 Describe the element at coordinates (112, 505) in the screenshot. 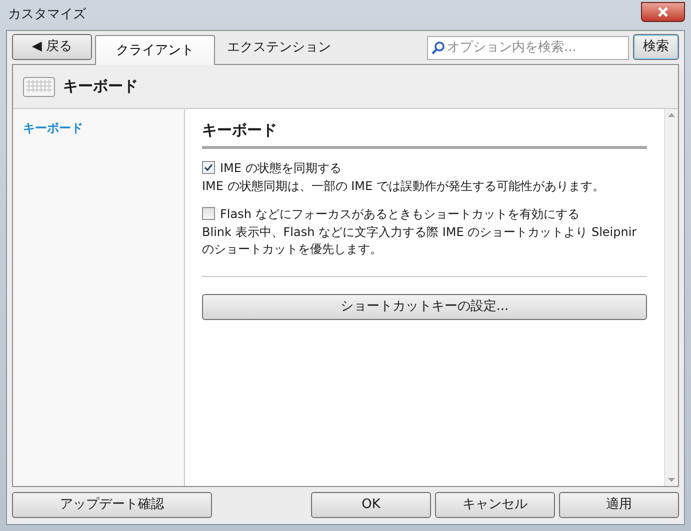

I see `update-check-button: アップデート確認` at that location.